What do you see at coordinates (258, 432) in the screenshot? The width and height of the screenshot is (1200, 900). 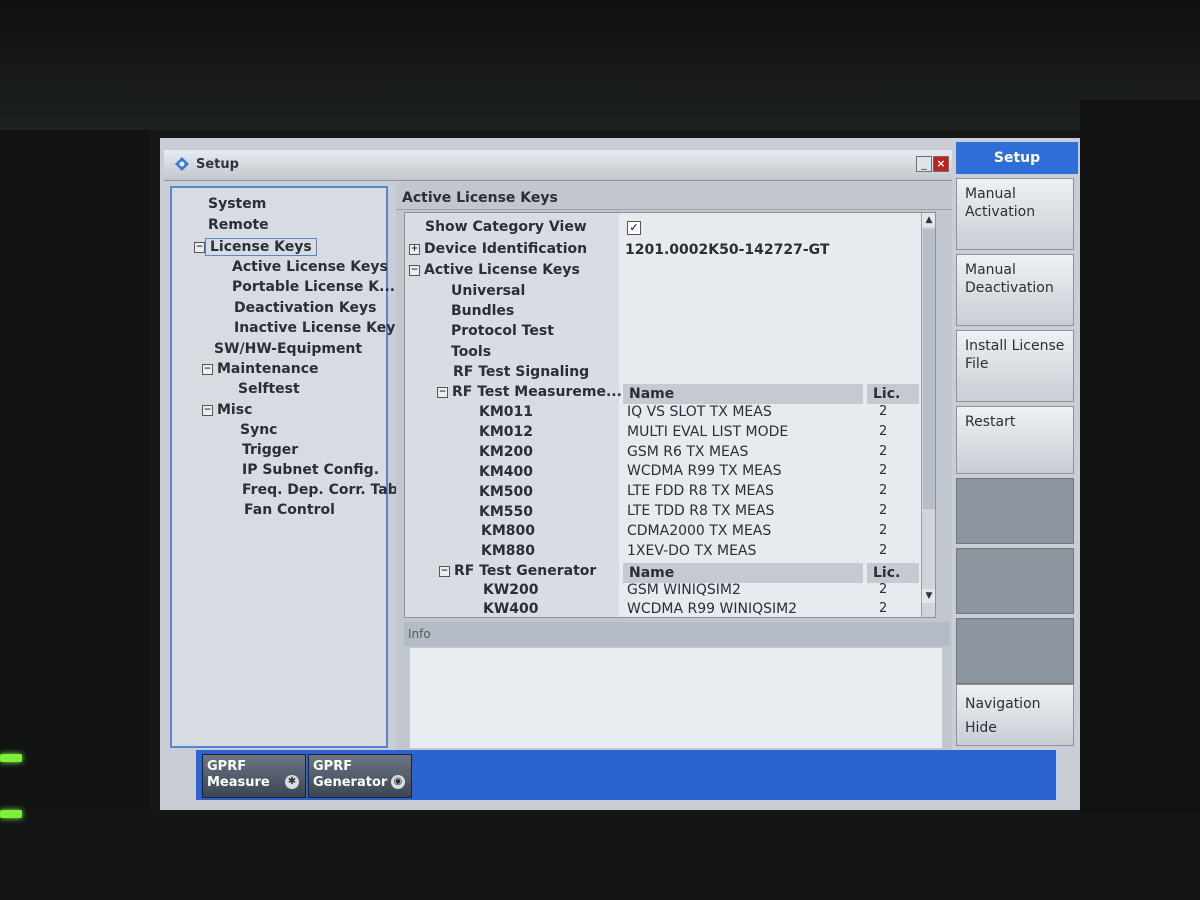 I see `tree-item-sync: Sync` at bounding box center [258, 432].